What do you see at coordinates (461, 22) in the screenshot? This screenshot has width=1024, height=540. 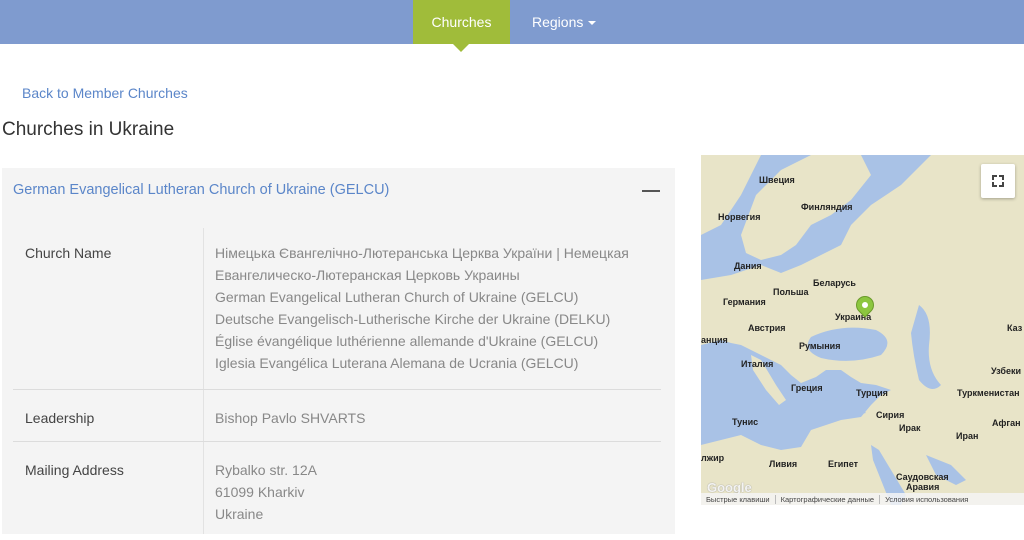 I see `nav-tab-churches: Churches` at bounding box center [461, 22].